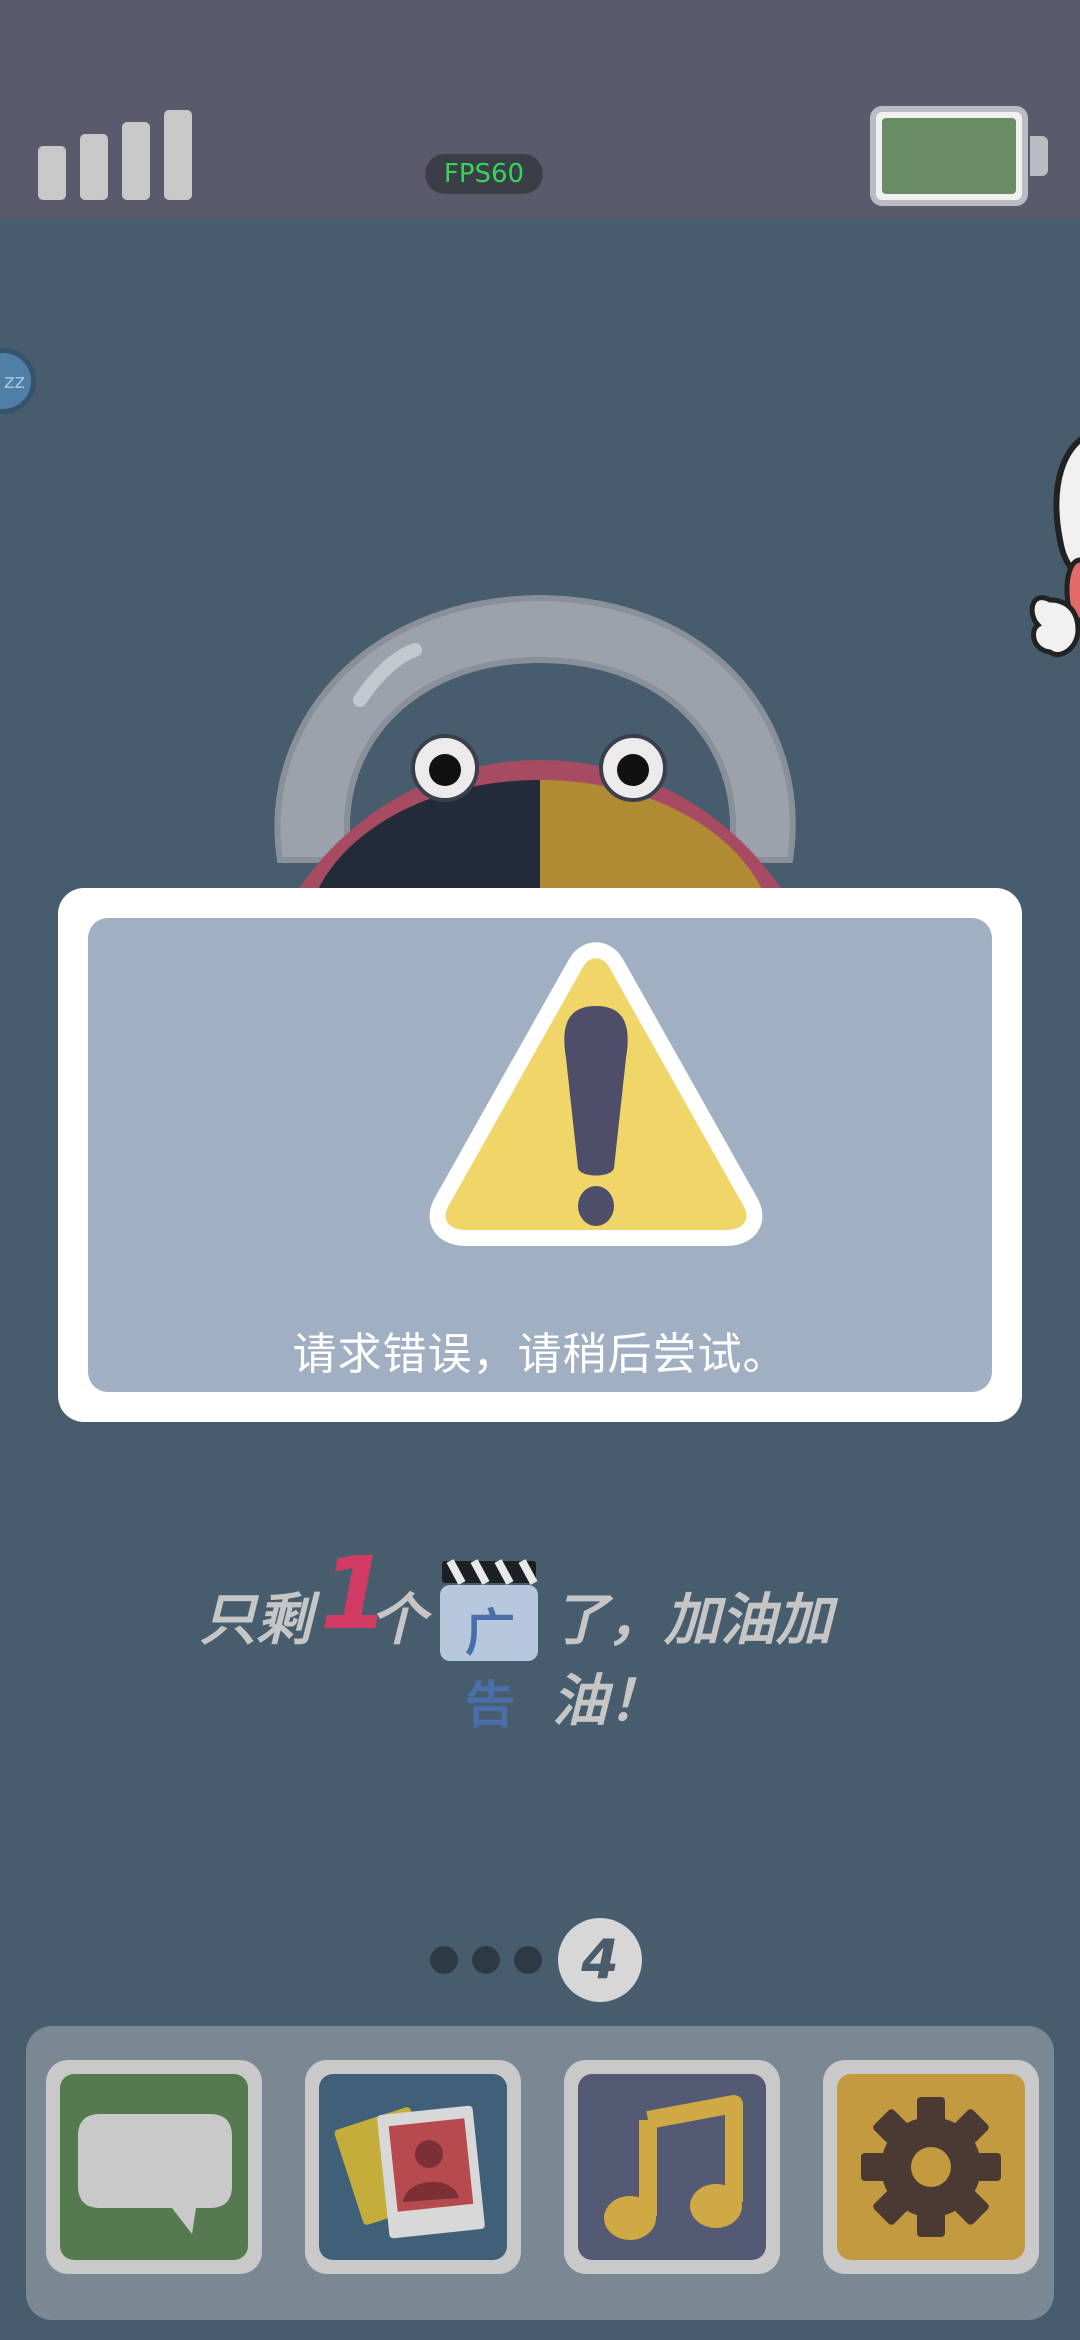 This screenshot has width=1080, height=2340. I want to click on gallery-button-face, so click(413, 2167).